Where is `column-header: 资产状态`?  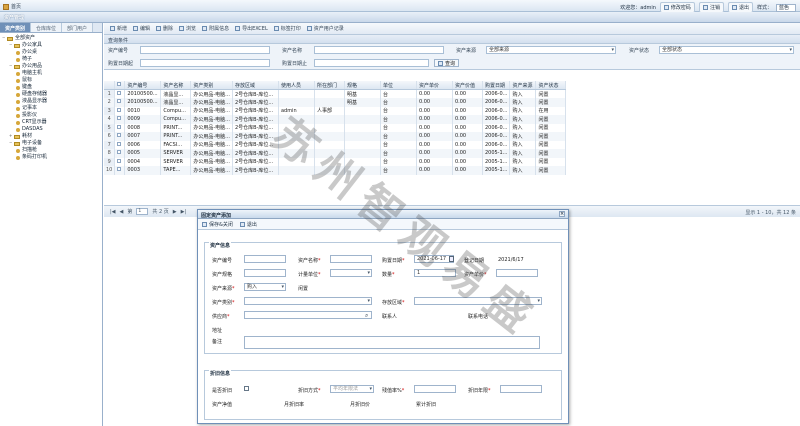 column-header: 资产状态 is located at coordinates (551, 85).